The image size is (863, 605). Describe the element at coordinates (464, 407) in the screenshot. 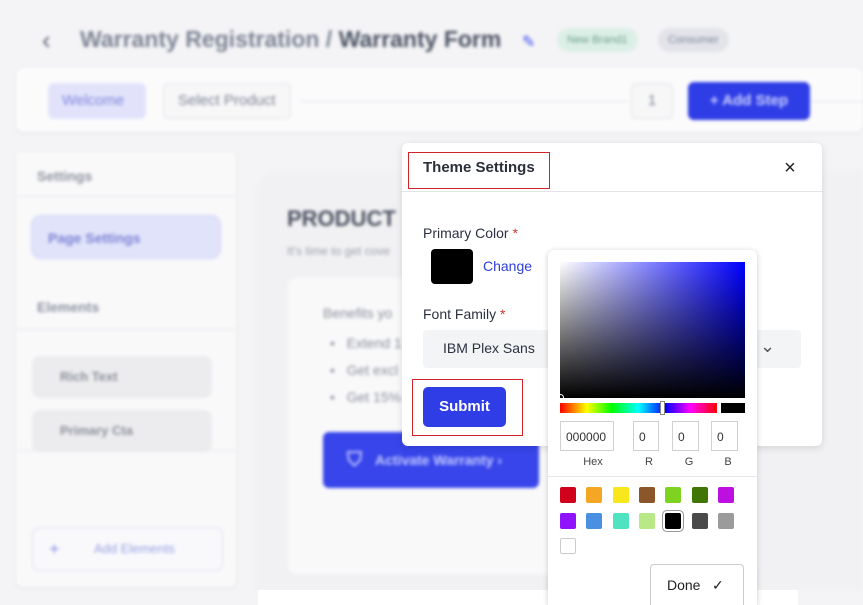

I see `submit-button: Submit` at that location.